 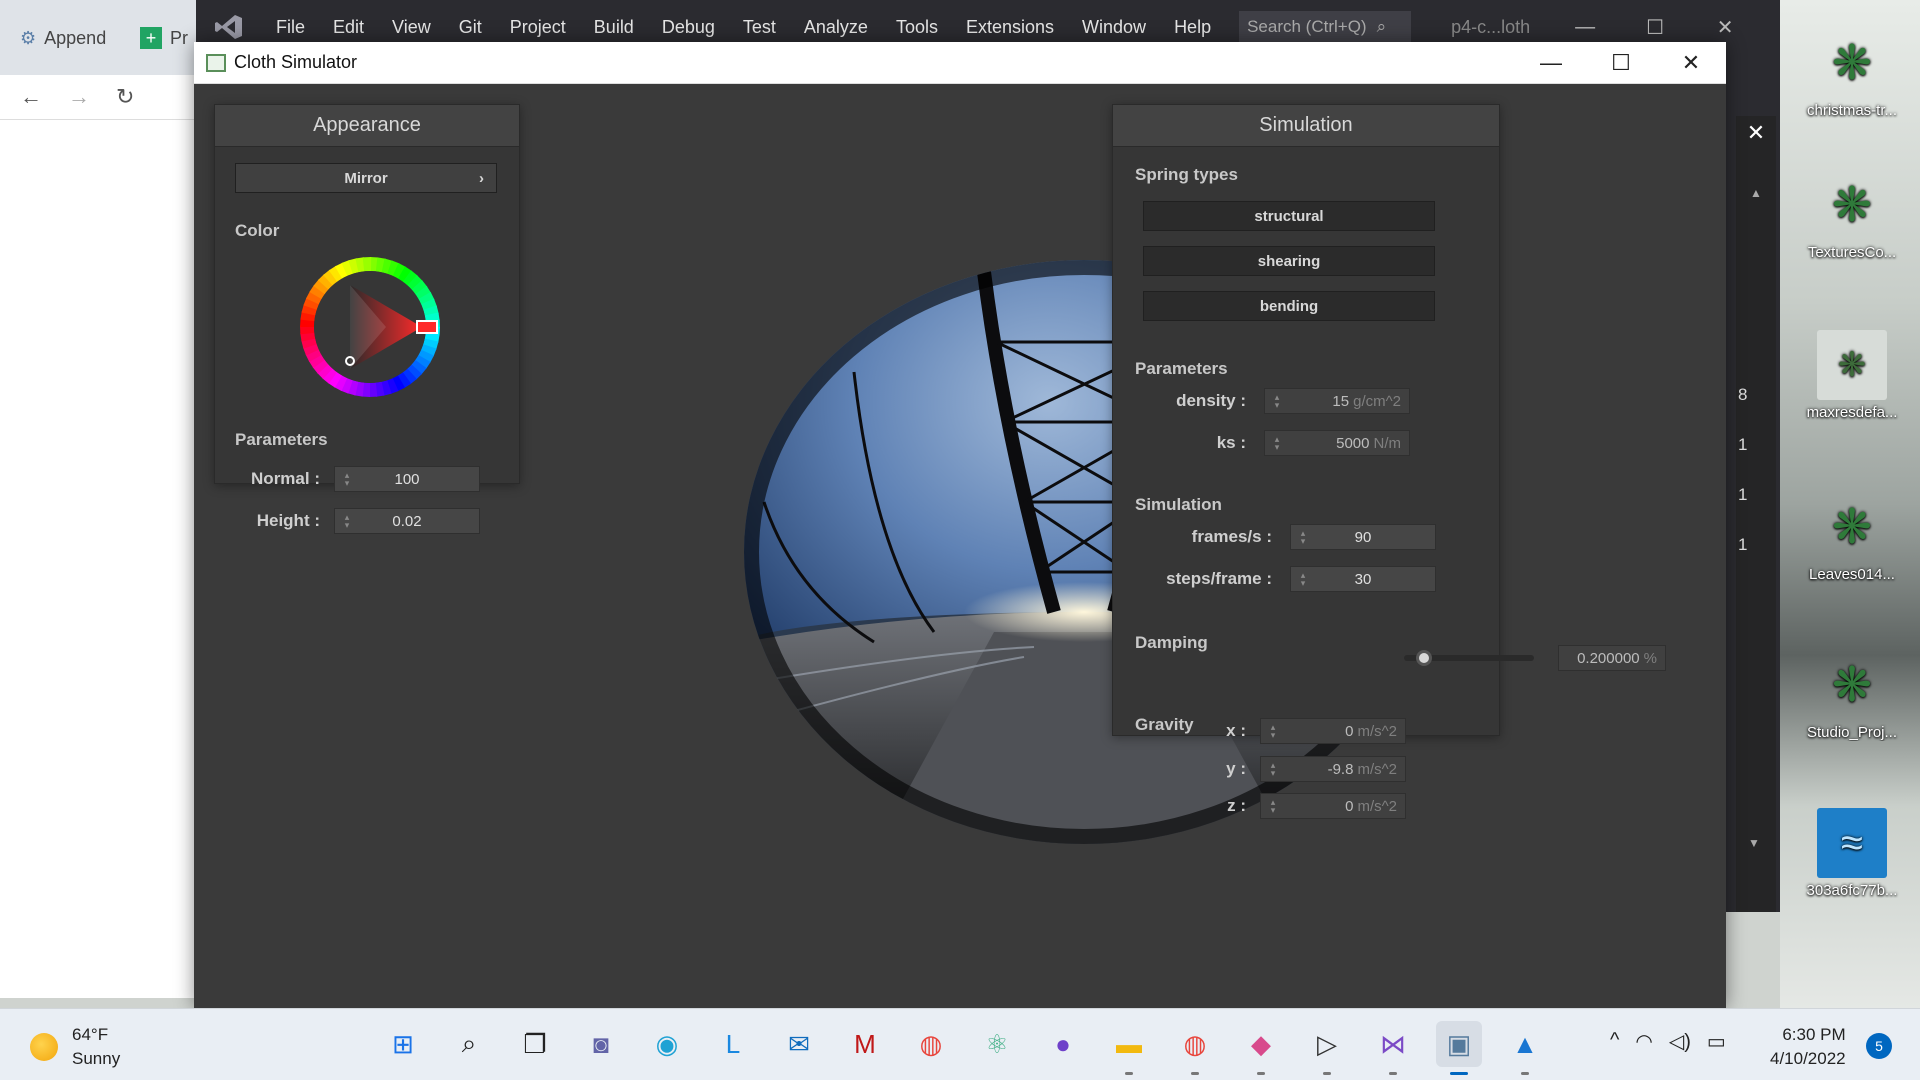 I want to click on l-app-icon: L, so click(x=733, y=1044).